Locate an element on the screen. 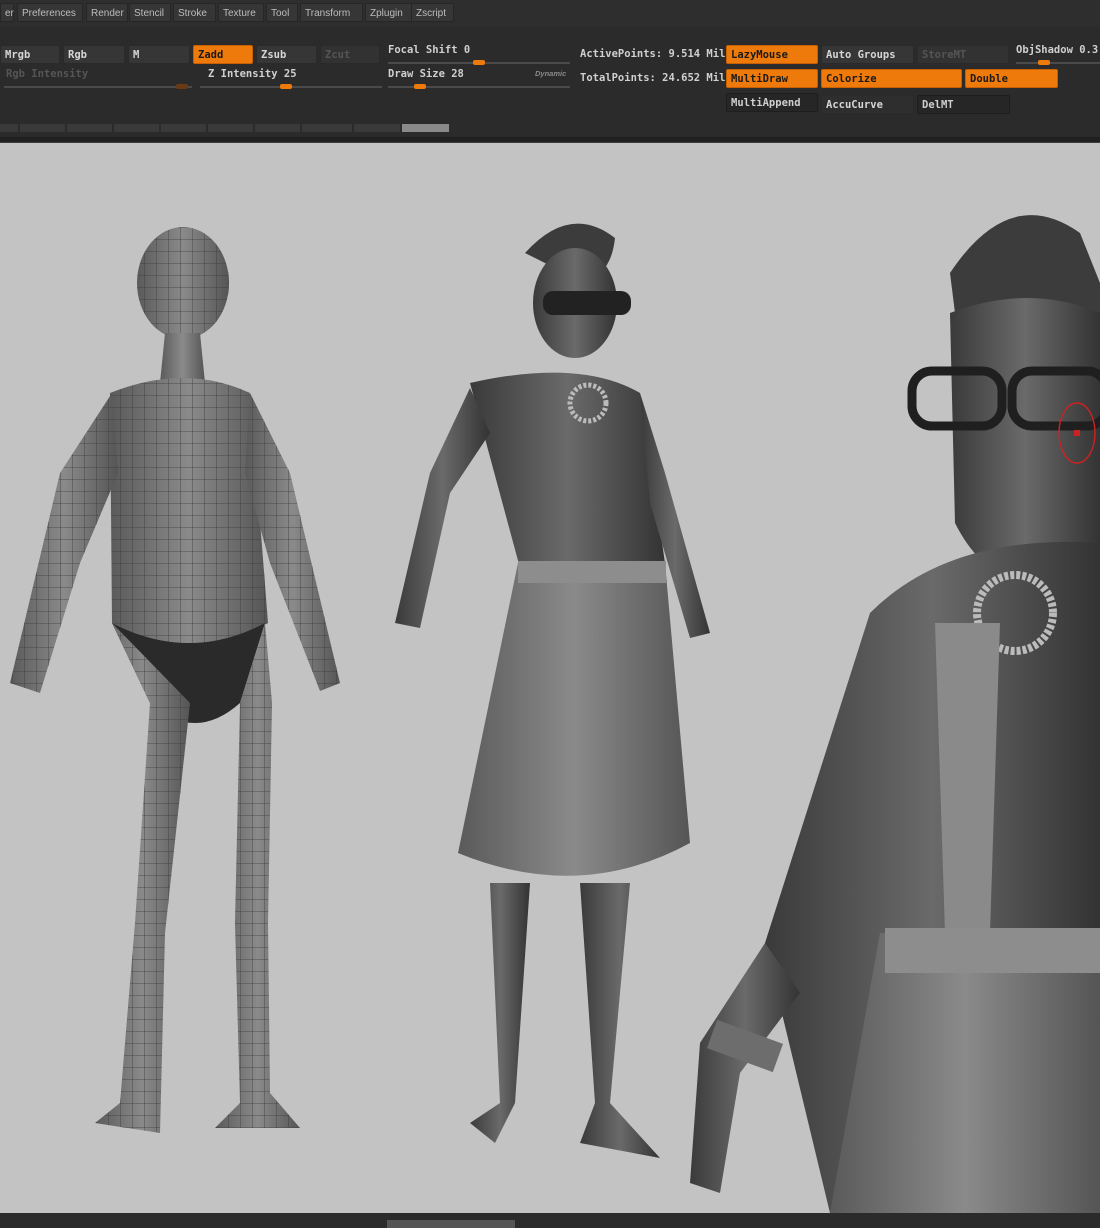 The image size is (1100, 1228). total-points-readout: TotalPoints: 24.652 Mil is located at coordinates (653, 78).